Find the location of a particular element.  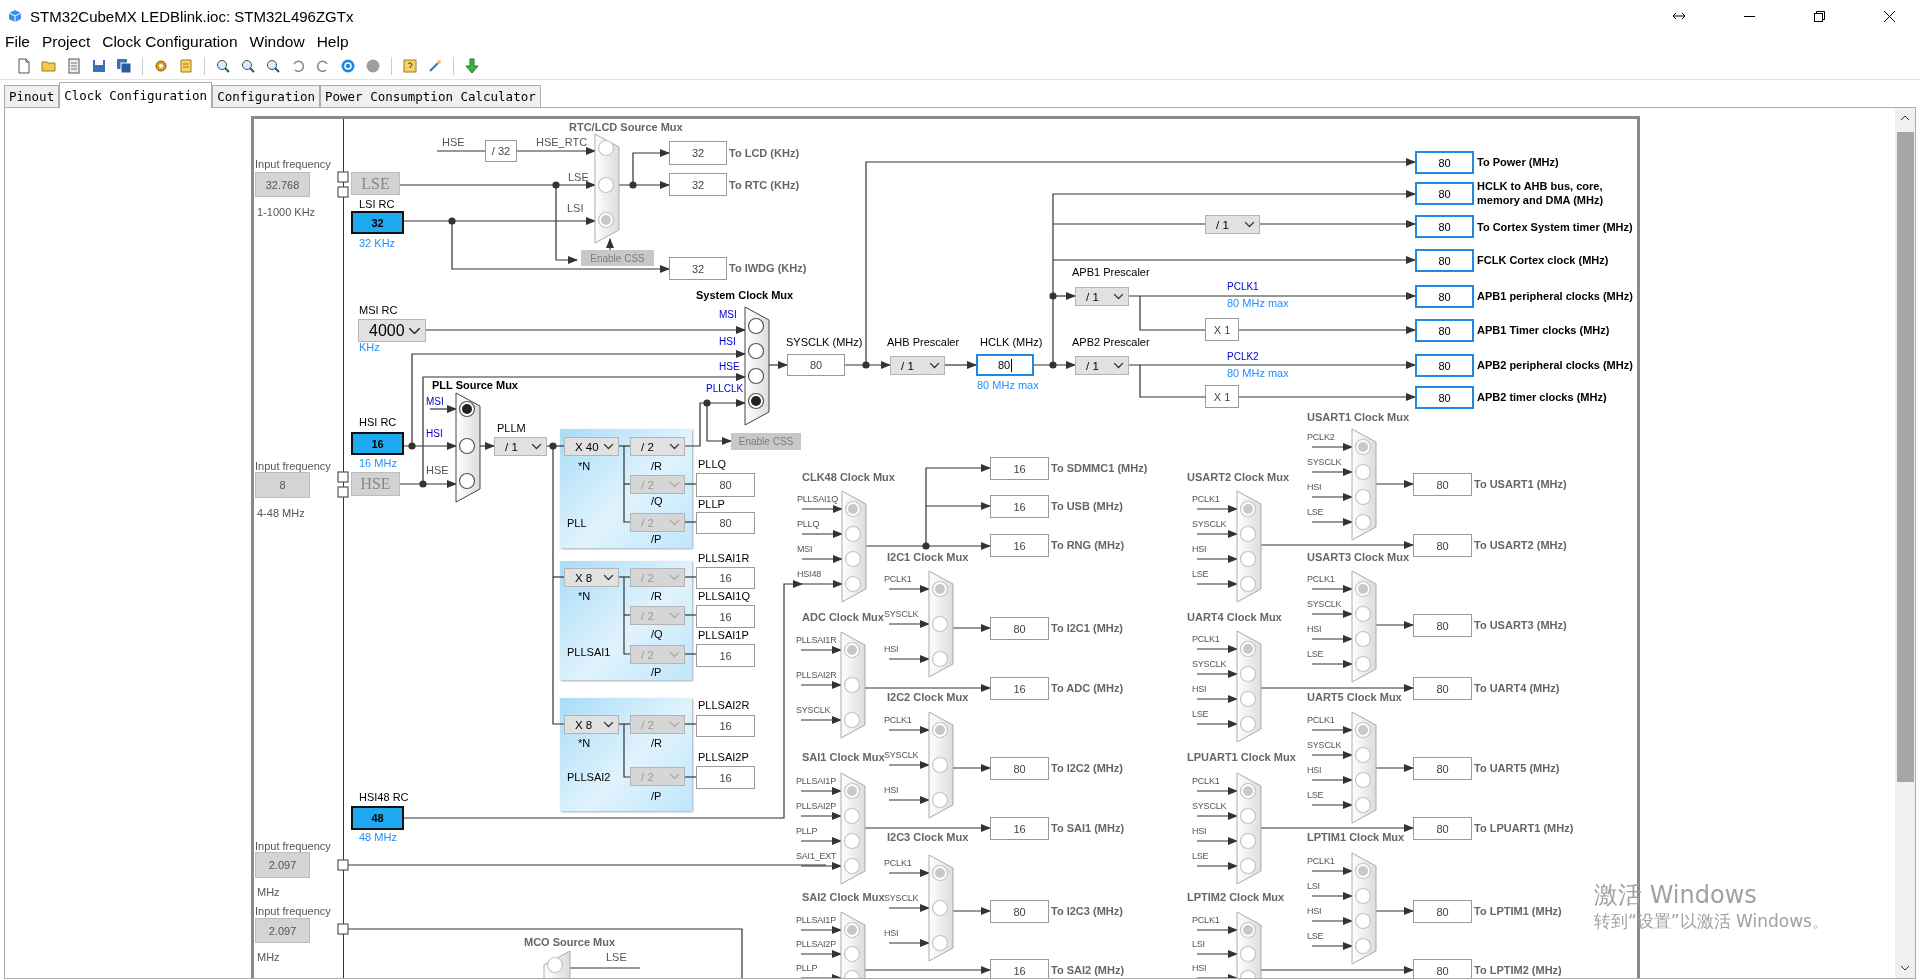

output-label: To SDMMC1 (MHz) is located at coordinates (1099, 468).